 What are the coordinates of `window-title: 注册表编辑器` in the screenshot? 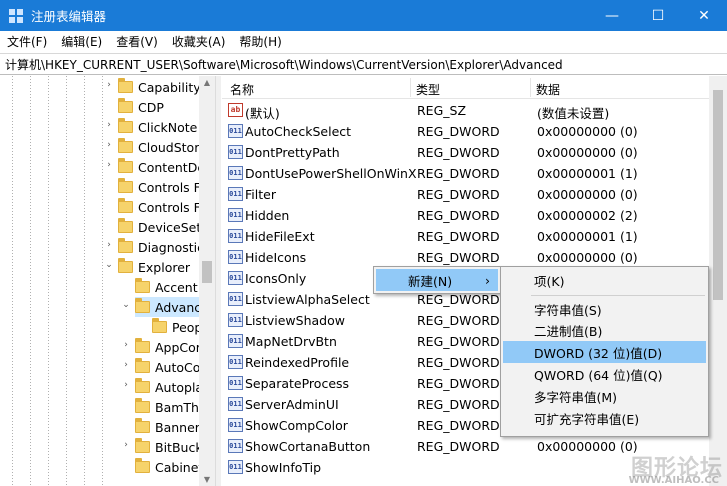 It's located at (69, 16).